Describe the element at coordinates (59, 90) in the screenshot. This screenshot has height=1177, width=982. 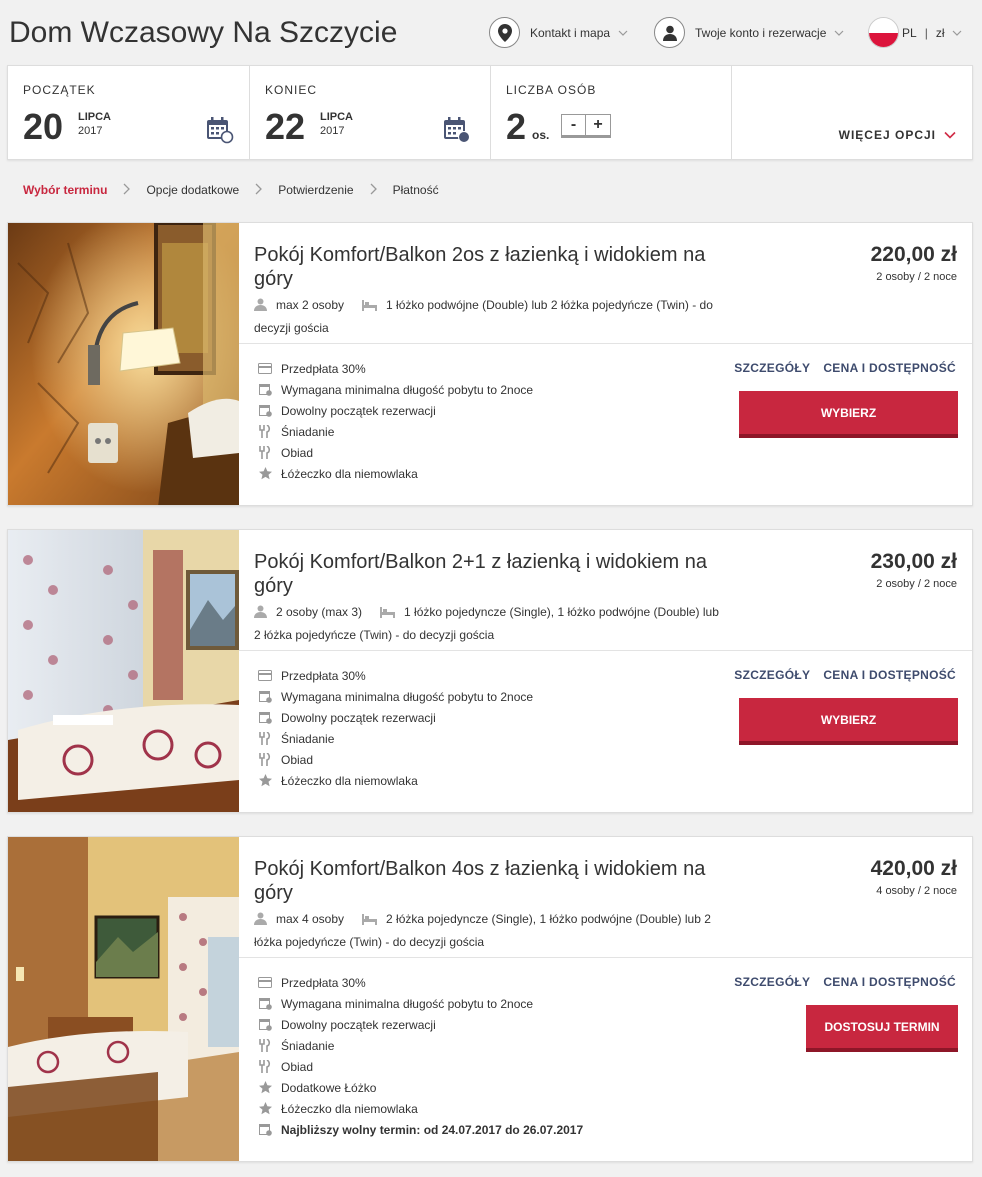
I see `start-label: POCZĄTEK` at that location.